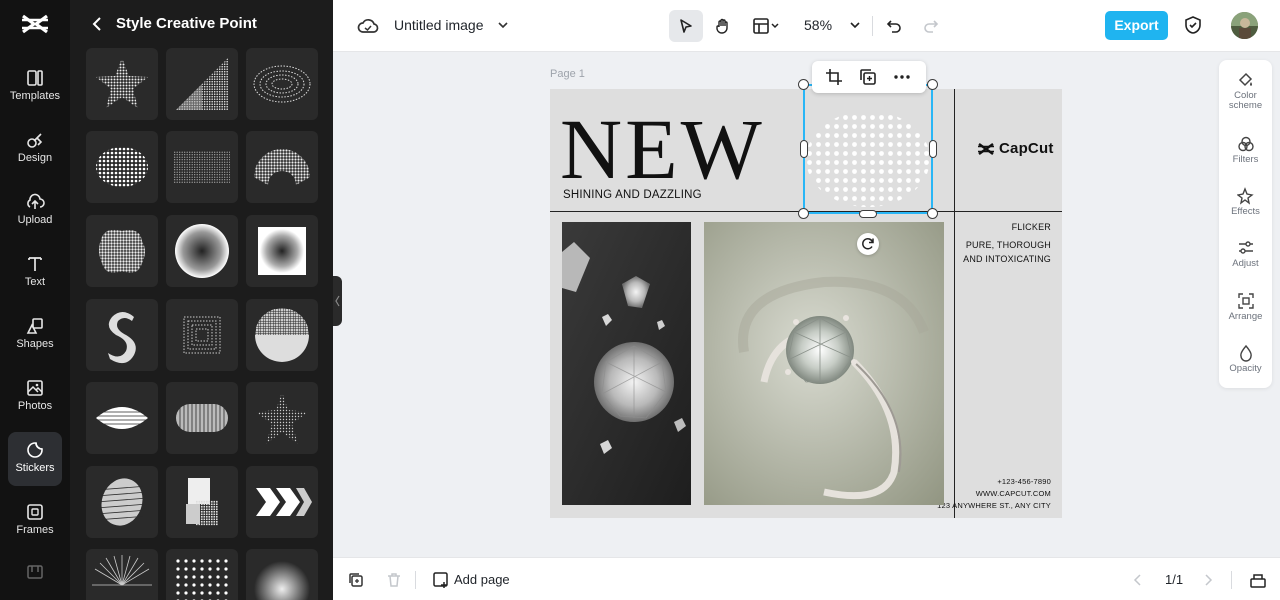  I want to click on resize-handle-bottom, so click(868, 214).